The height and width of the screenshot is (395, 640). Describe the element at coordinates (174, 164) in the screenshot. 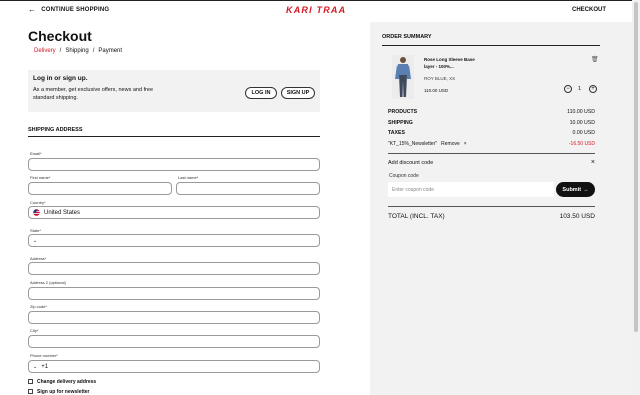

I see `email-field` at that location.